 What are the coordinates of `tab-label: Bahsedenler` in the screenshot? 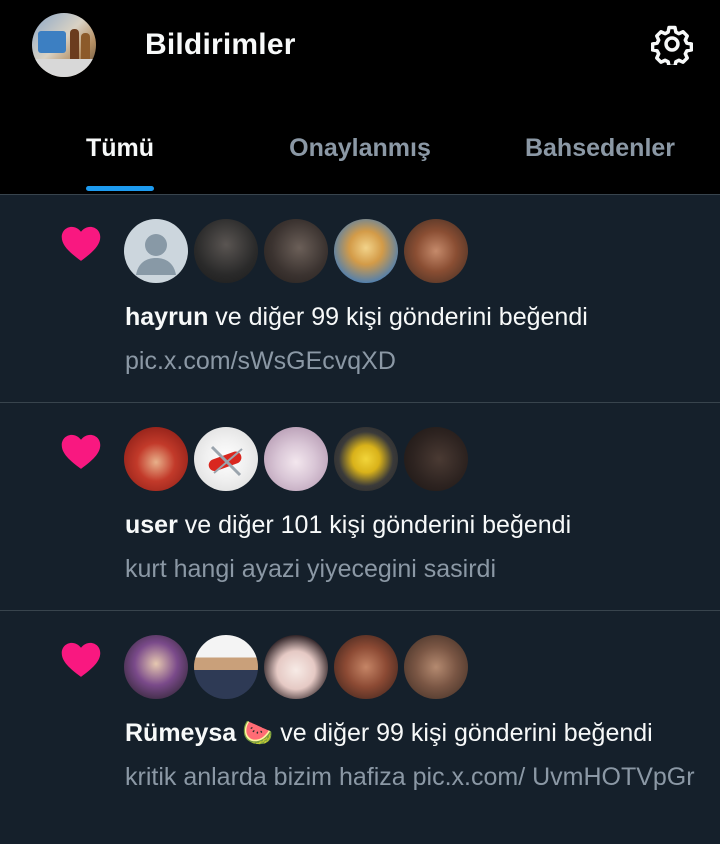 It's located at (600, 148).